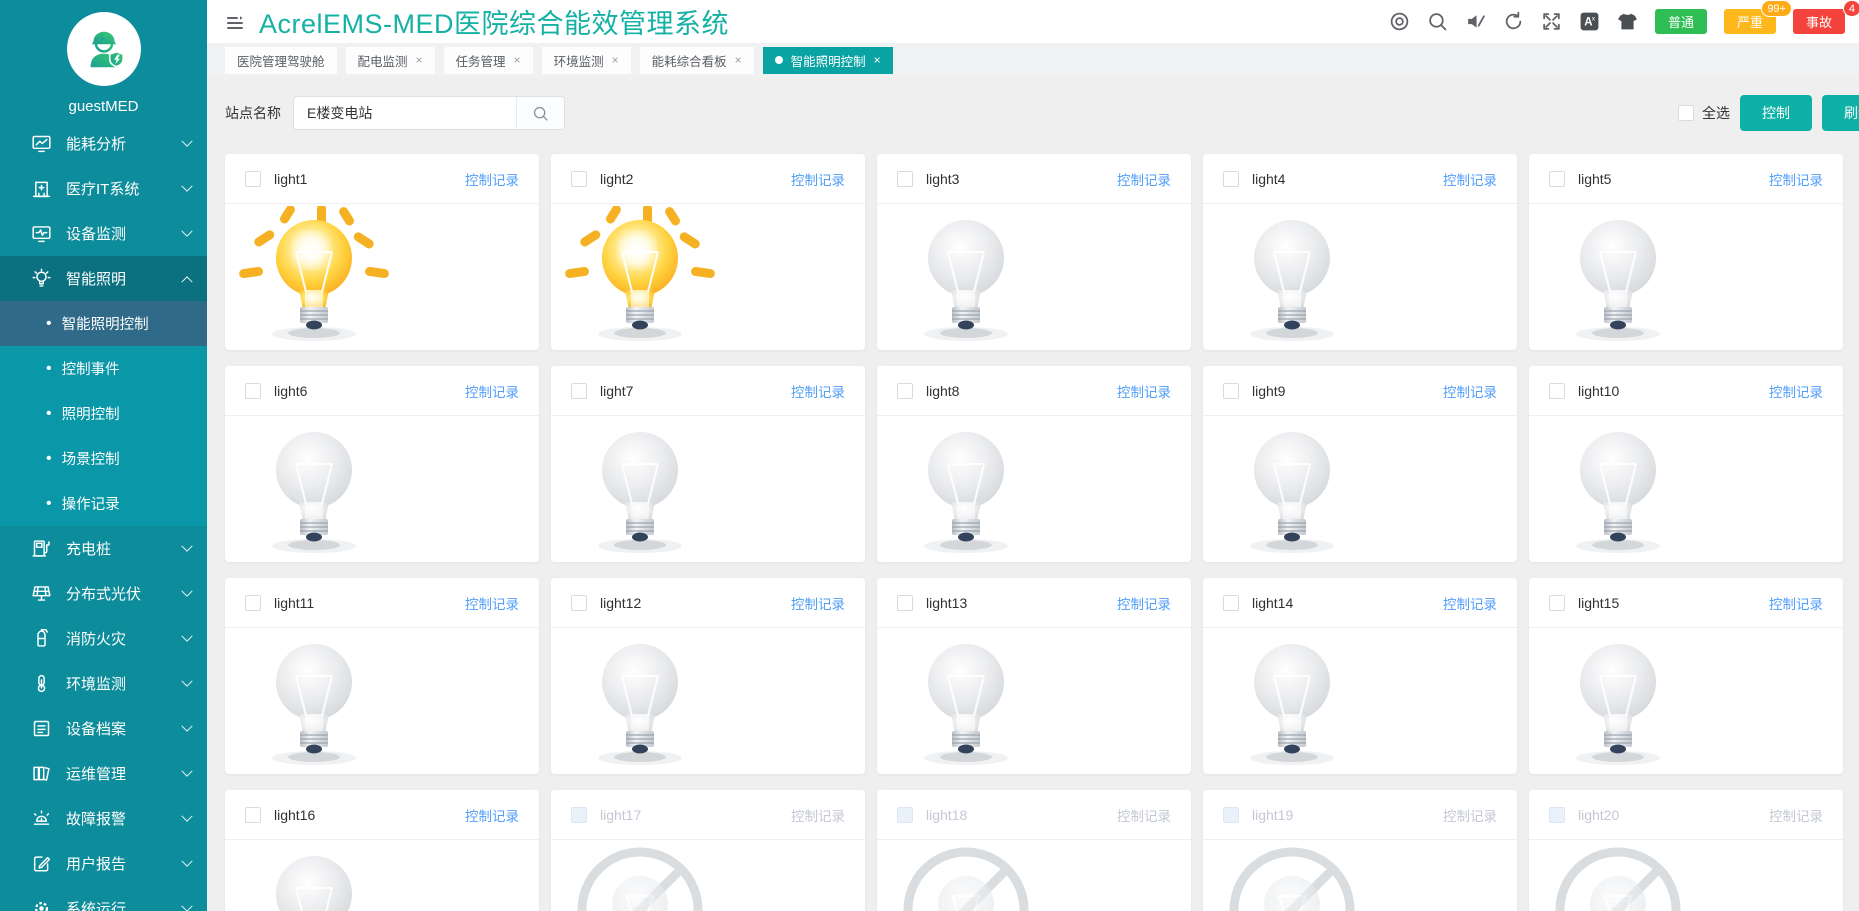 This screenshot has width=1859, height=911. What do you see at coordinates (103, 728) in the screenshot?
I see `sidebar-item-device-archives: 设备档案` at bounding box center [103, 728].